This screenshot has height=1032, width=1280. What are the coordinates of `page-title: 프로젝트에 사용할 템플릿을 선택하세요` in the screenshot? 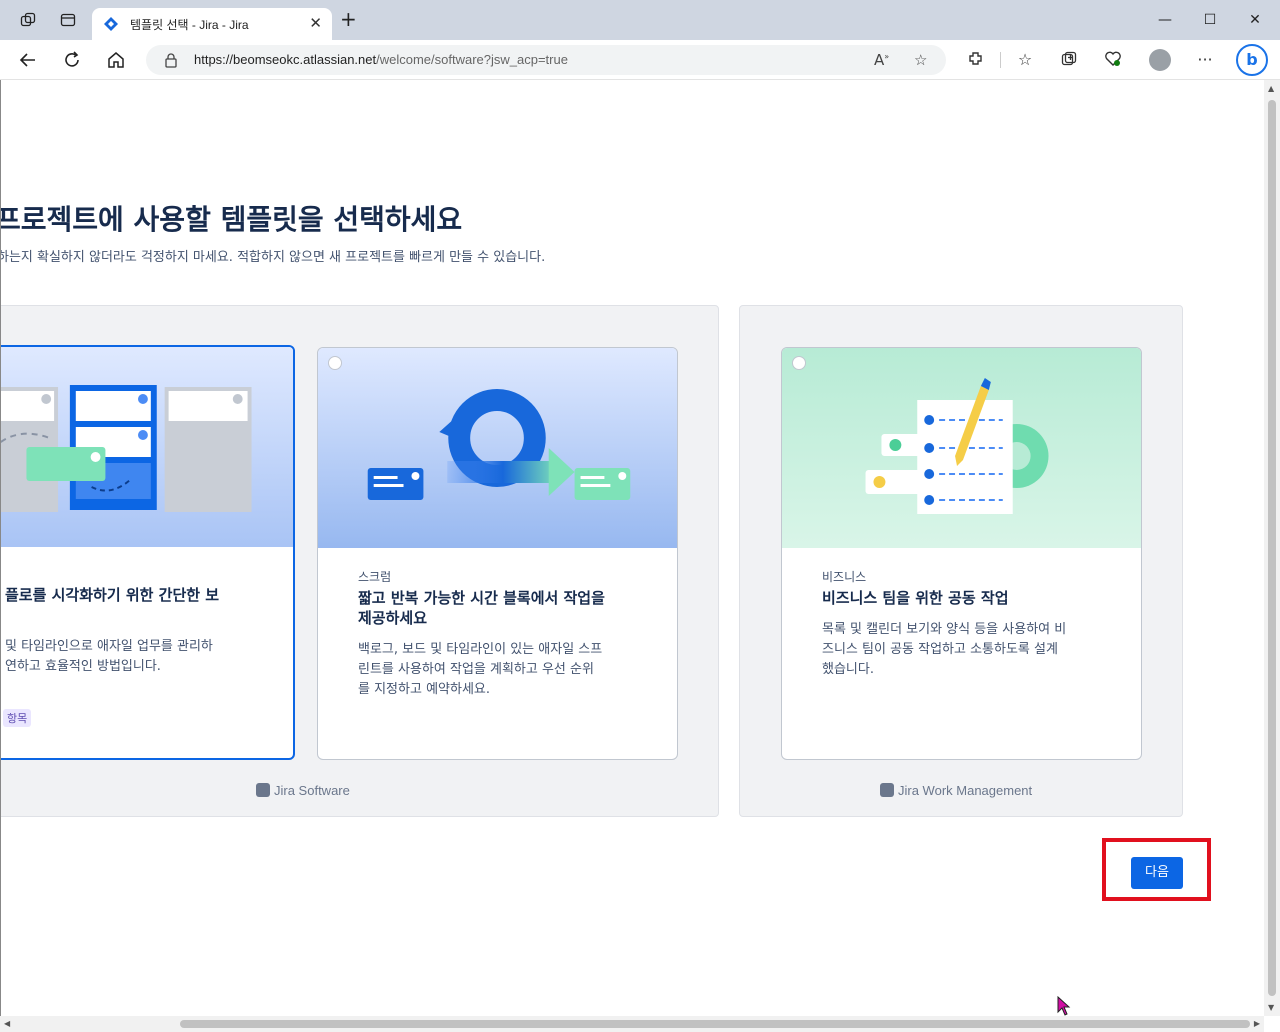 It's located at (231, 219).